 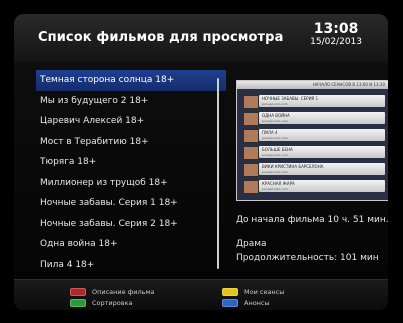 What do you see at coordinates (290, 98) in the screenshot?
I see `preview-row-title: НОЧНЫЕ ЗАБАВЫ. СЕРИЯ 1` at bounding box center [290, 98].